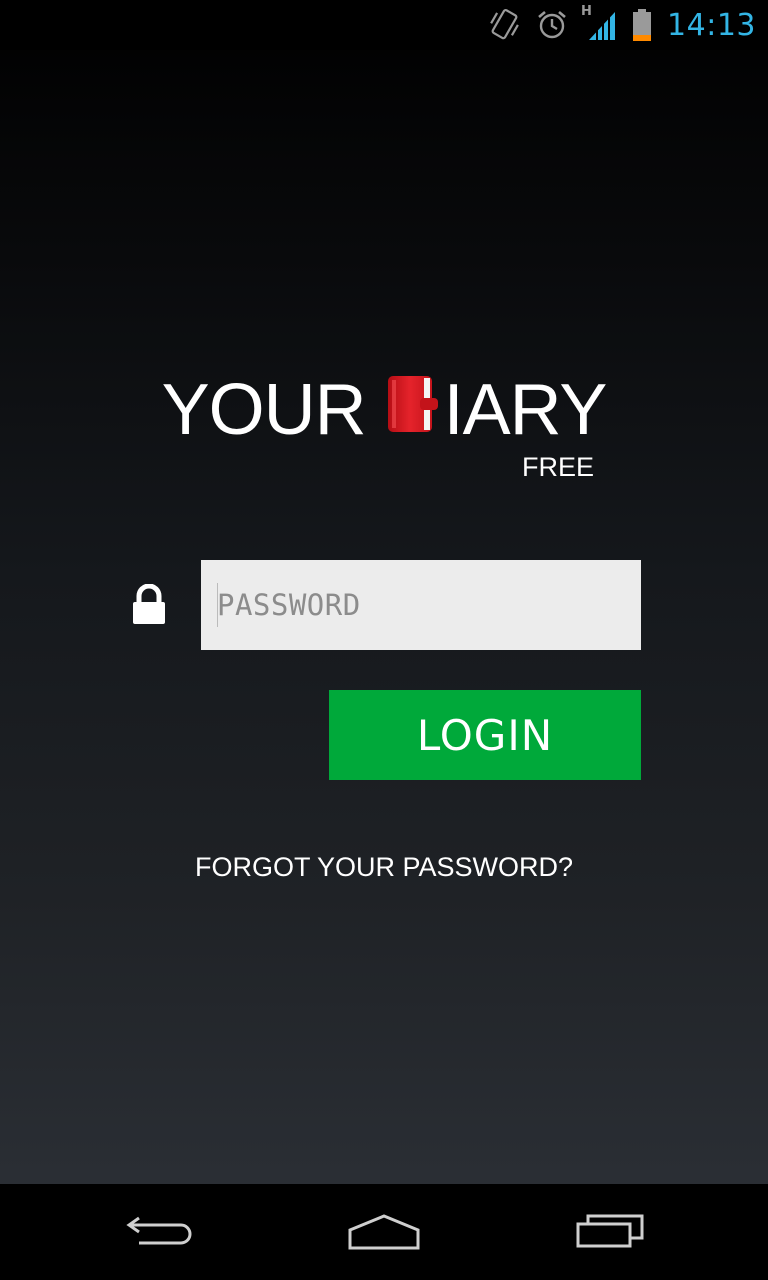  I want to click on home-button, so click(384, 1232).